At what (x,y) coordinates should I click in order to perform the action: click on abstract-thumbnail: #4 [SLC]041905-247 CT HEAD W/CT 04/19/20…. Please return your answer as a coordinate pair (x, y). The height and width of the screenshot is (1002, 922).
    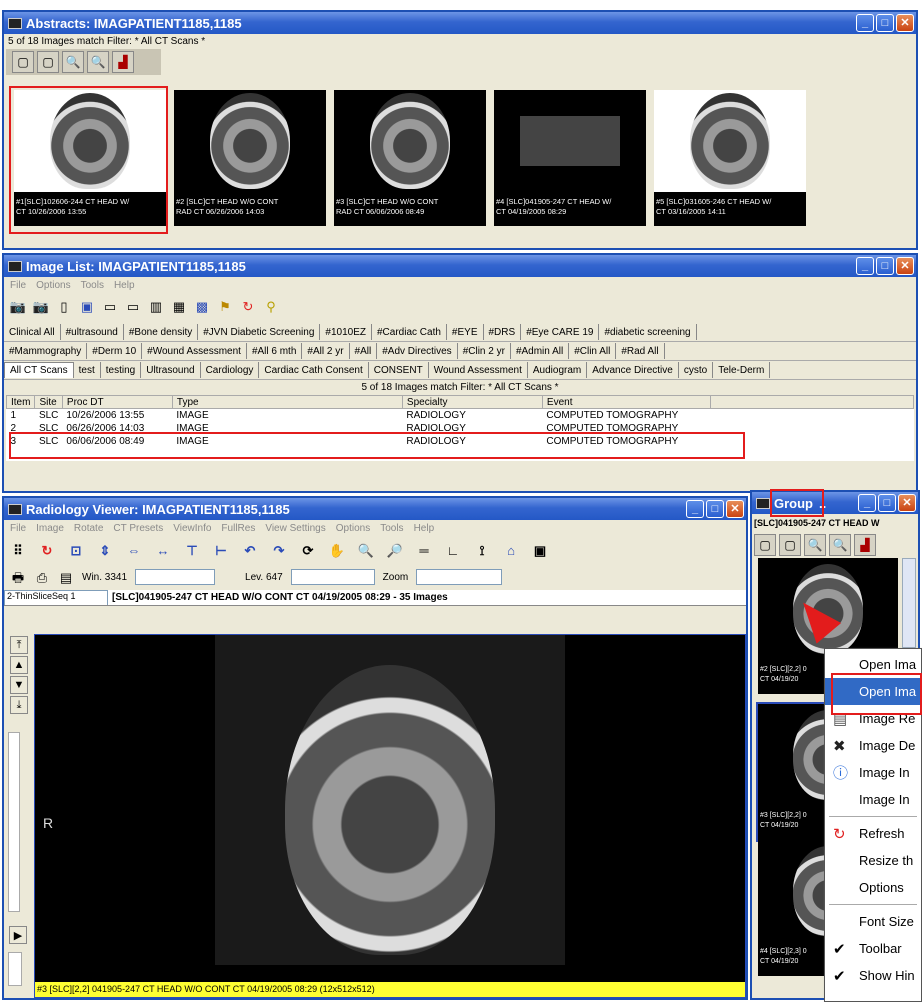
    Looking at the image, I should click on (570, 158).